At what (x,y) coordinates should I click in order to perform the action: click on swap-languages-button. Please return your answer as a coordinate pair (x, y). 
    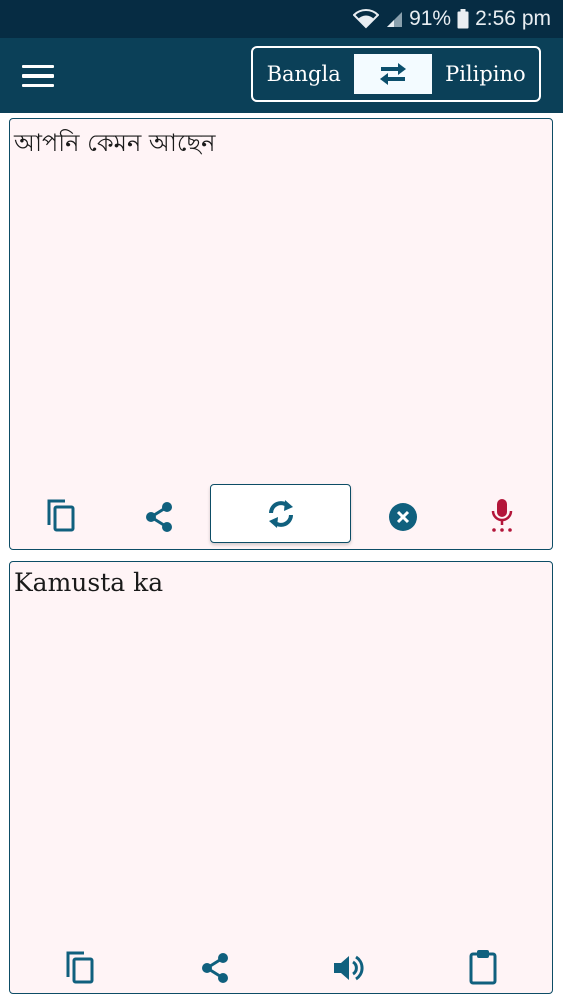
    Looking at the image, I should click on (393, 74).